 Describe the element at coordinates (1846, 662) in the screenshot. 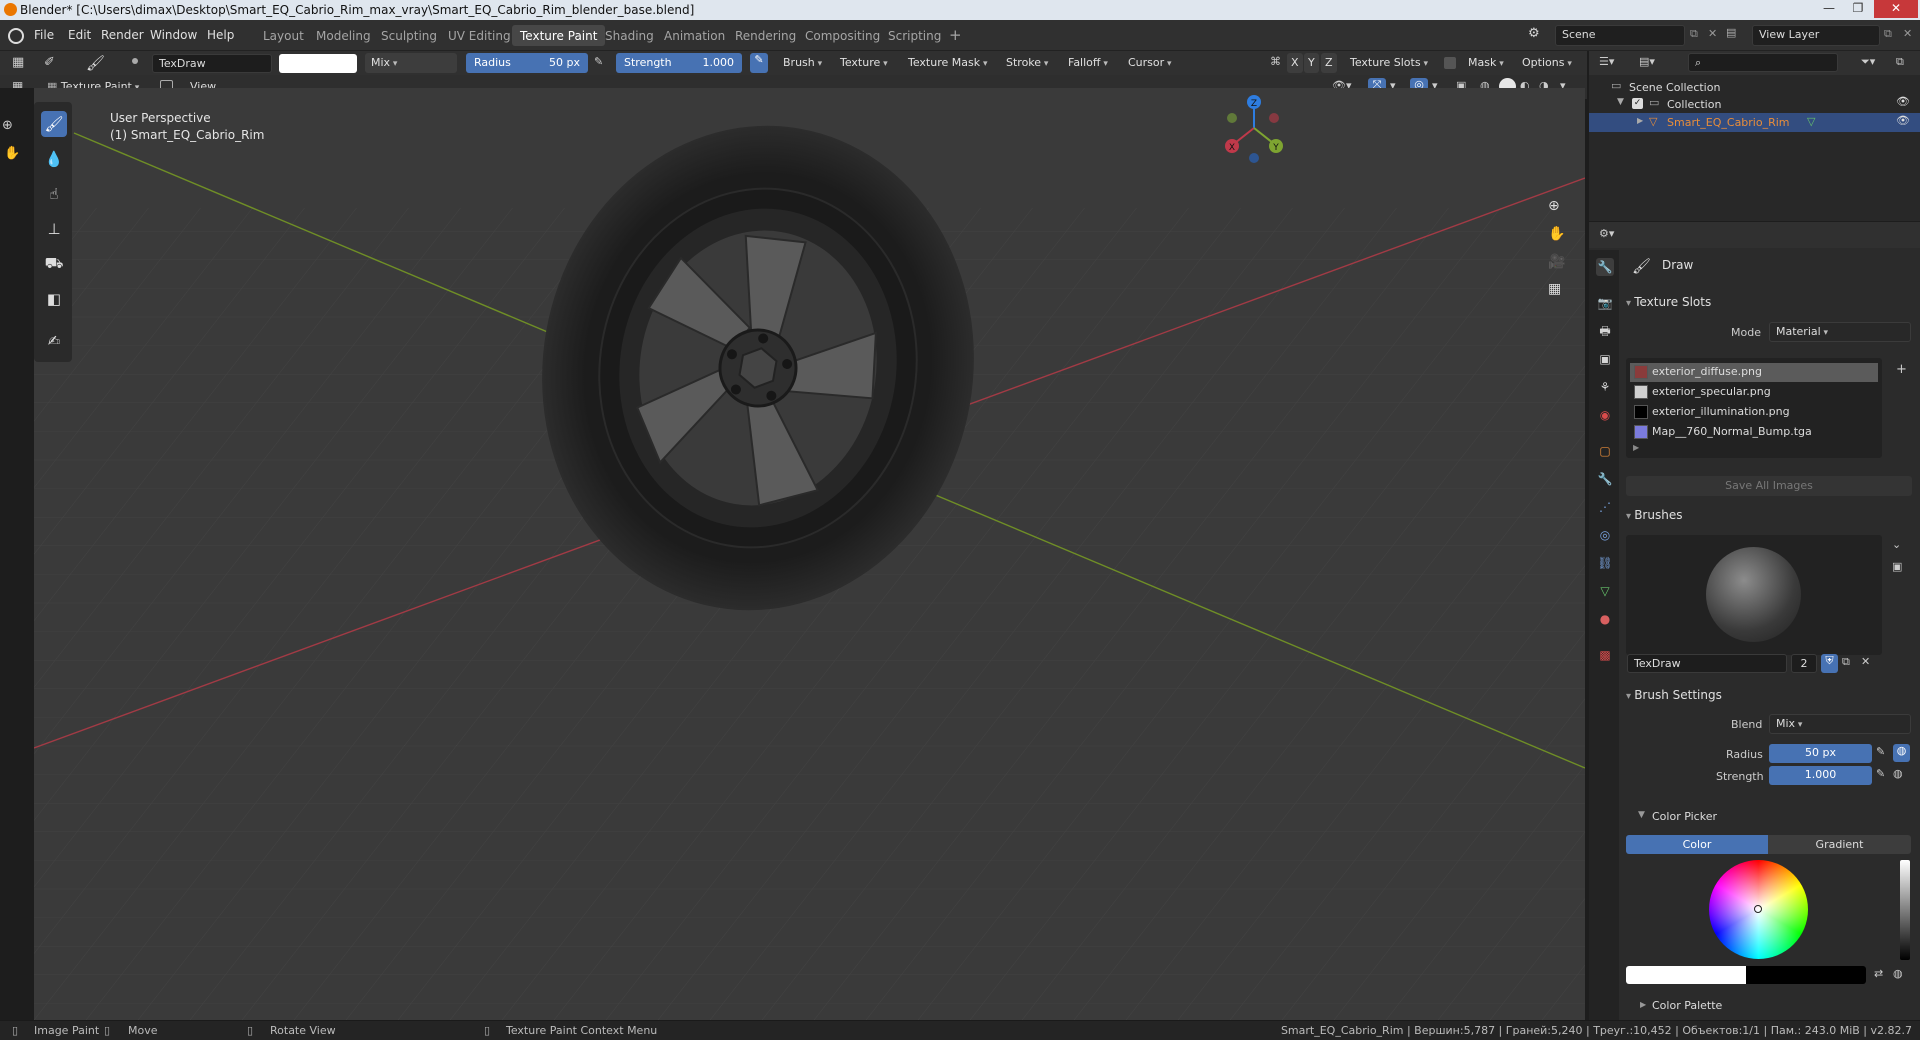

I see `duplicate-brush-icon: ⧉` at that location.